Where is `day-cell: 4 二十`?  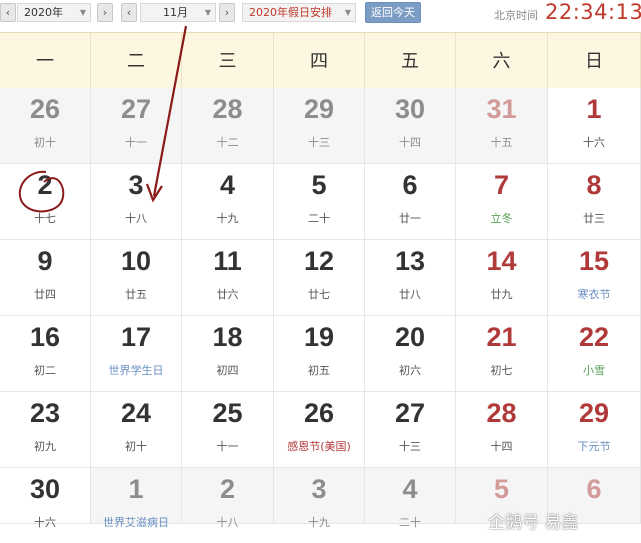 day-cell: 4 二十 is located at coordinates (410, 498).